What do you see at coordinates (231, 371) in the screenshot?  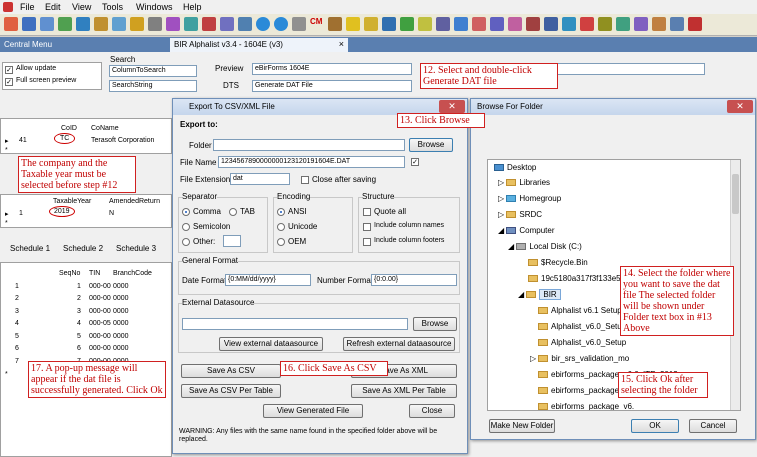 I see `save-as-csv-button: Save As CSV` at bounding box center [231, 371].